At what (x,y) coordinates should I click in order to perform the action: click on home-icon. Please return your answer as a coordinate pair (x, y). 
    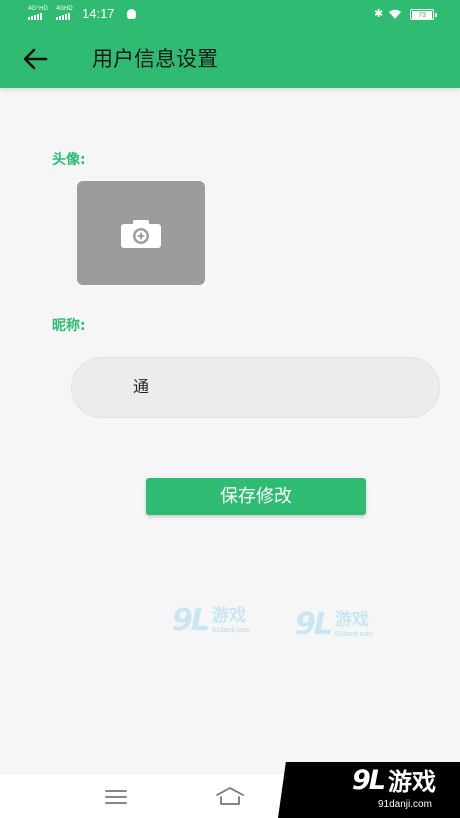
    Looking at the image, I should click on (230, 796).